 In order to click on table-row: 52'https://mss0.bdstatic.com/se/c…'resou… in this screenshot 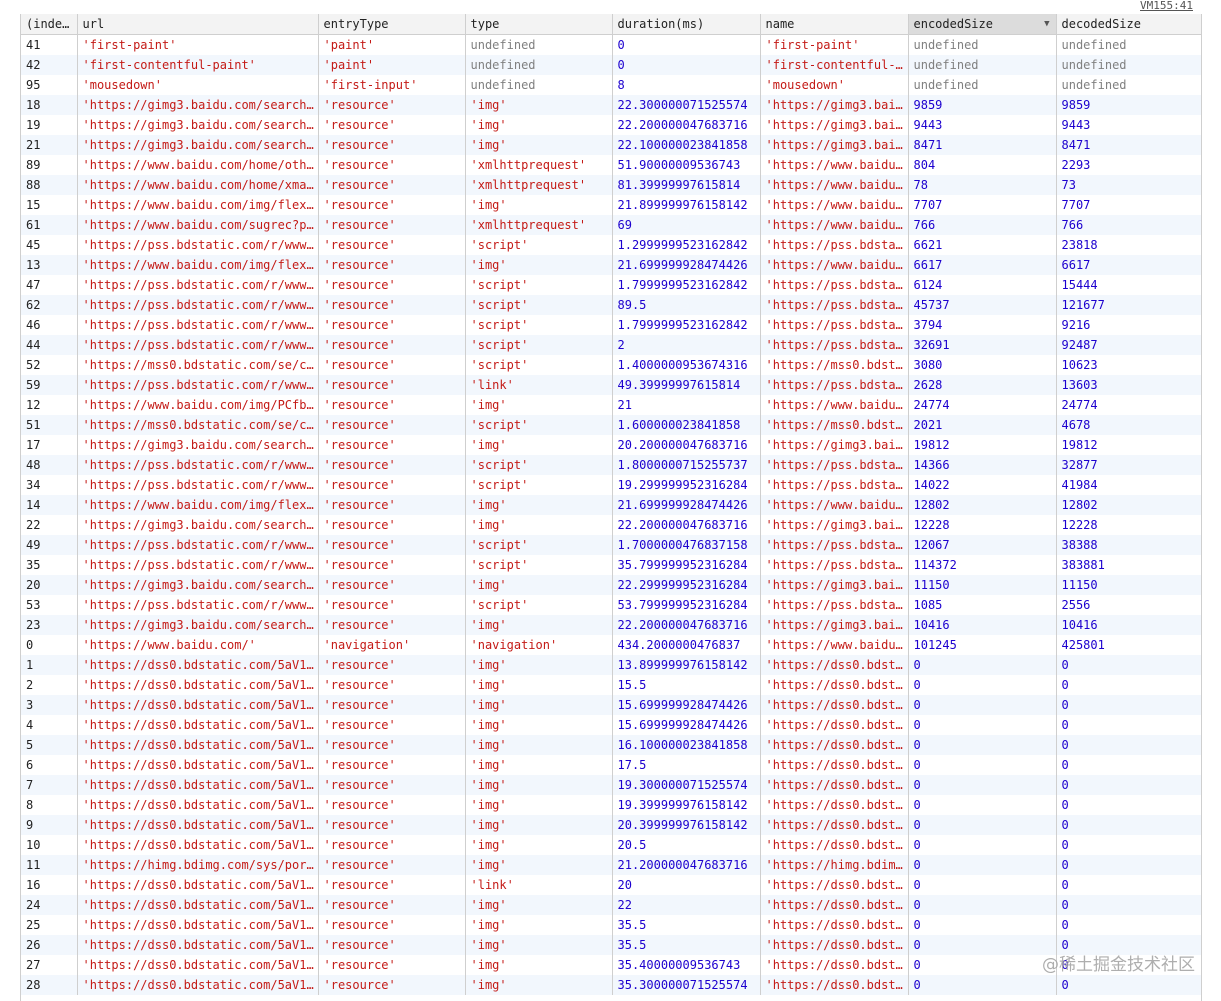, I will do `click(611, 365)`.